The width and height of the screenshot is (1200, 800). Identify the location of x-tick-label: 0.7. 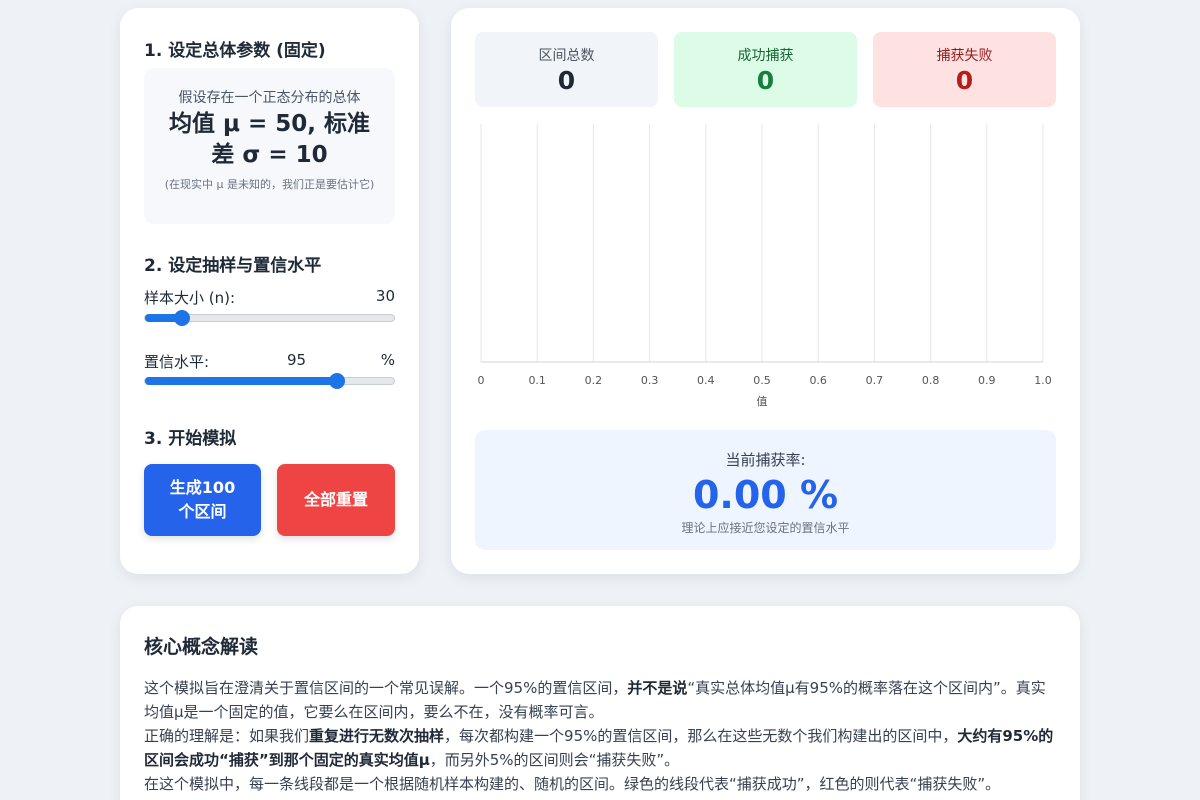
(875, 380).